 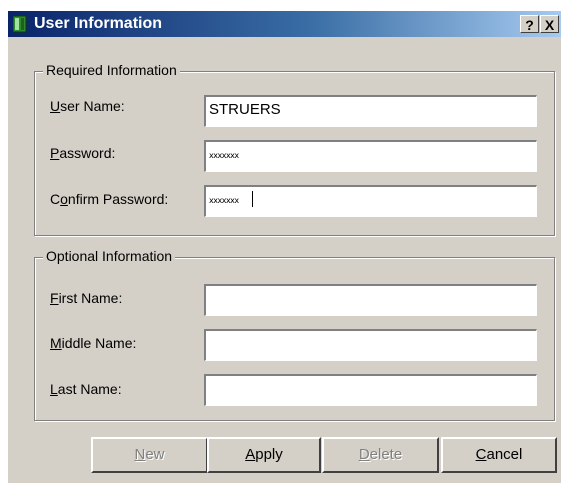 What do you see at coordinates (109, 256) in the screenshot?
I see `optional-information-legend: Optional Information` at bounding box center [109, 256].